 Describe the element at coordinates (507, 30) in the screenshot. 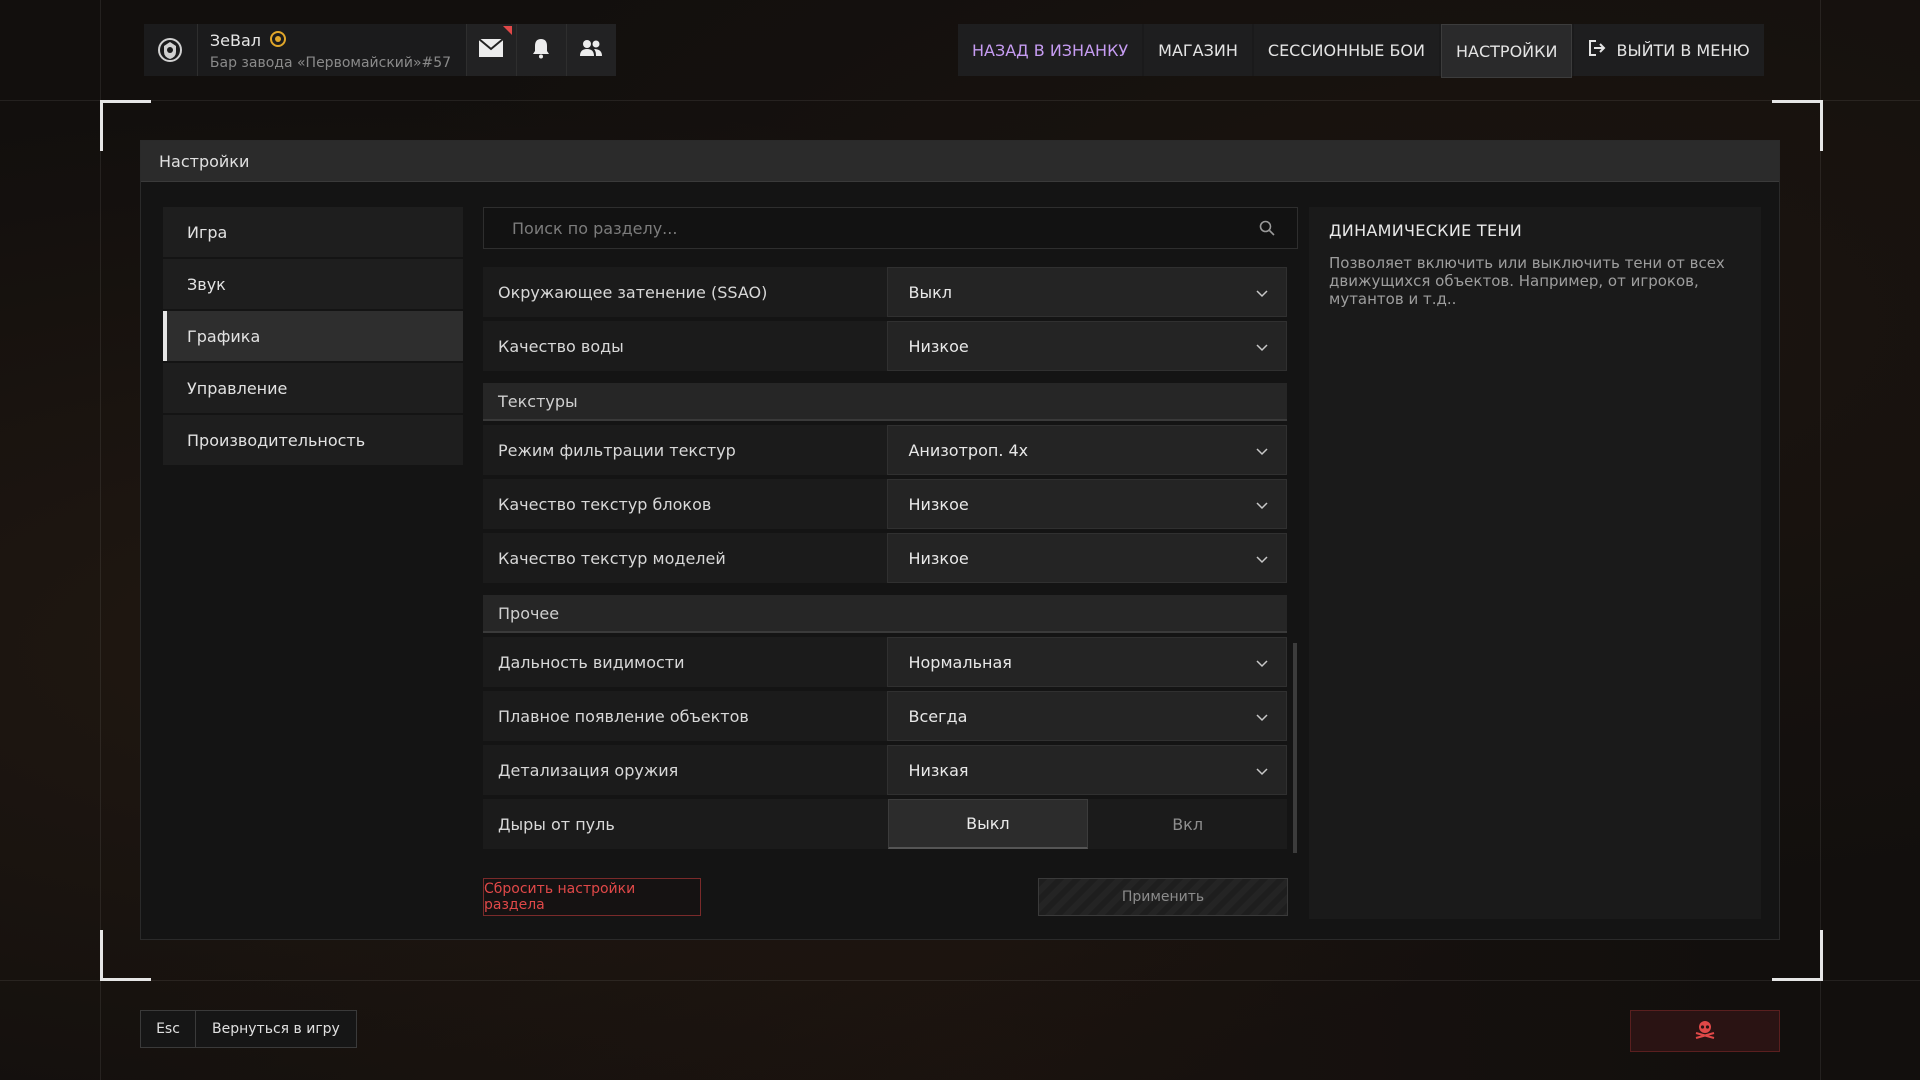

I see `unread-indicator` at that location.